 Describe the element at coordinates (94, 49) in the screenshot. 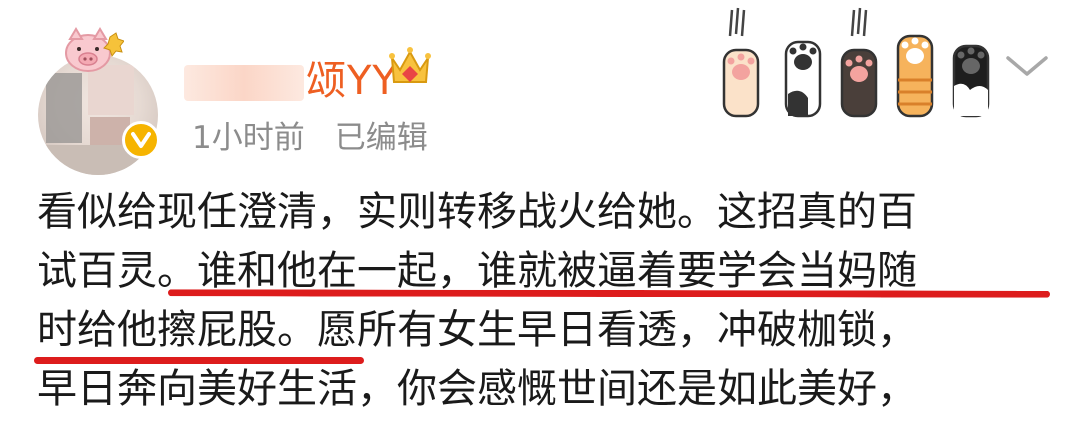

I see `pig-pendant-icon` at that location.